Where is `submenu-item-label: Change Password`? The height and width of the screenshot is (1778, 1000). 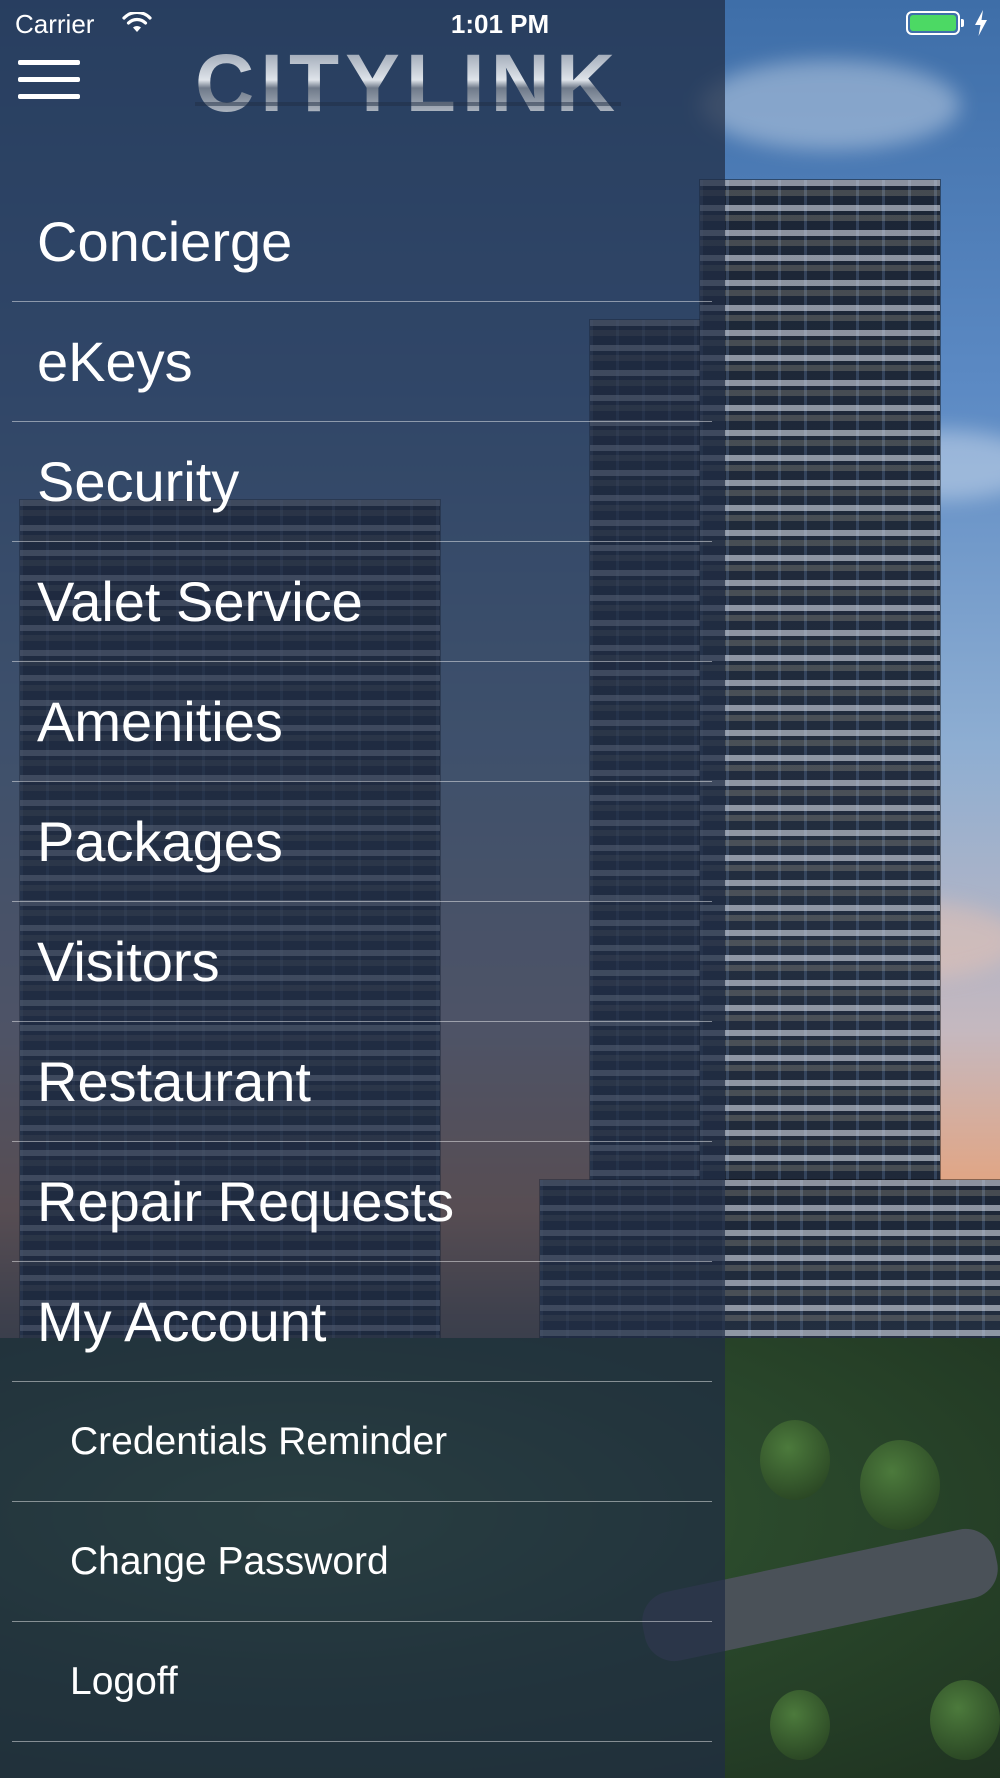 submenu-item-label: Change Password is located at coordinates (229, 1561).